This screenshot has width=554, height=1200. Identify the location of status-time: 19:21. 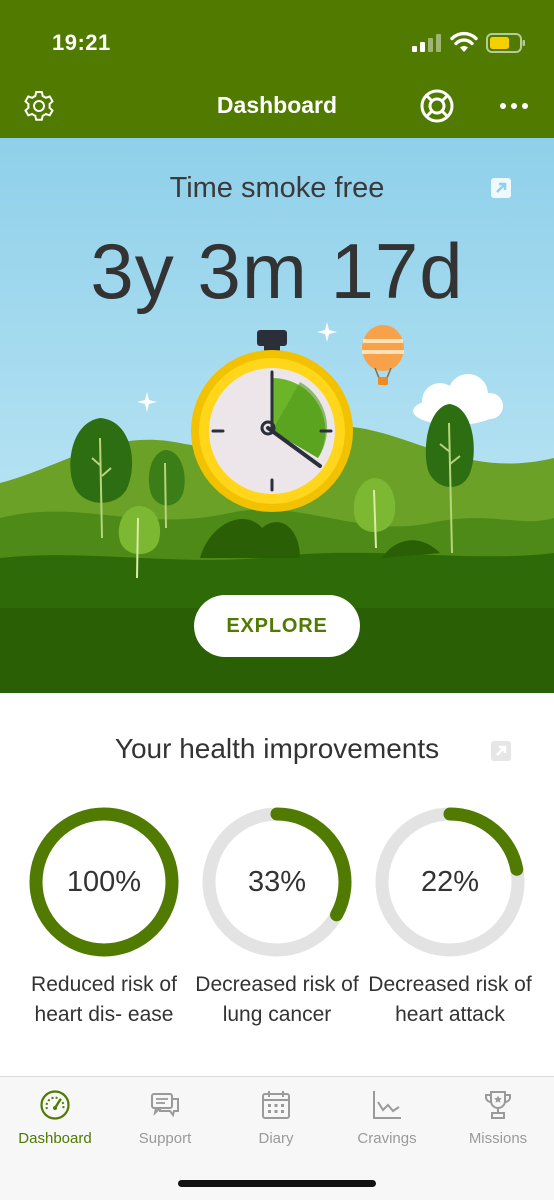
(81, 42).